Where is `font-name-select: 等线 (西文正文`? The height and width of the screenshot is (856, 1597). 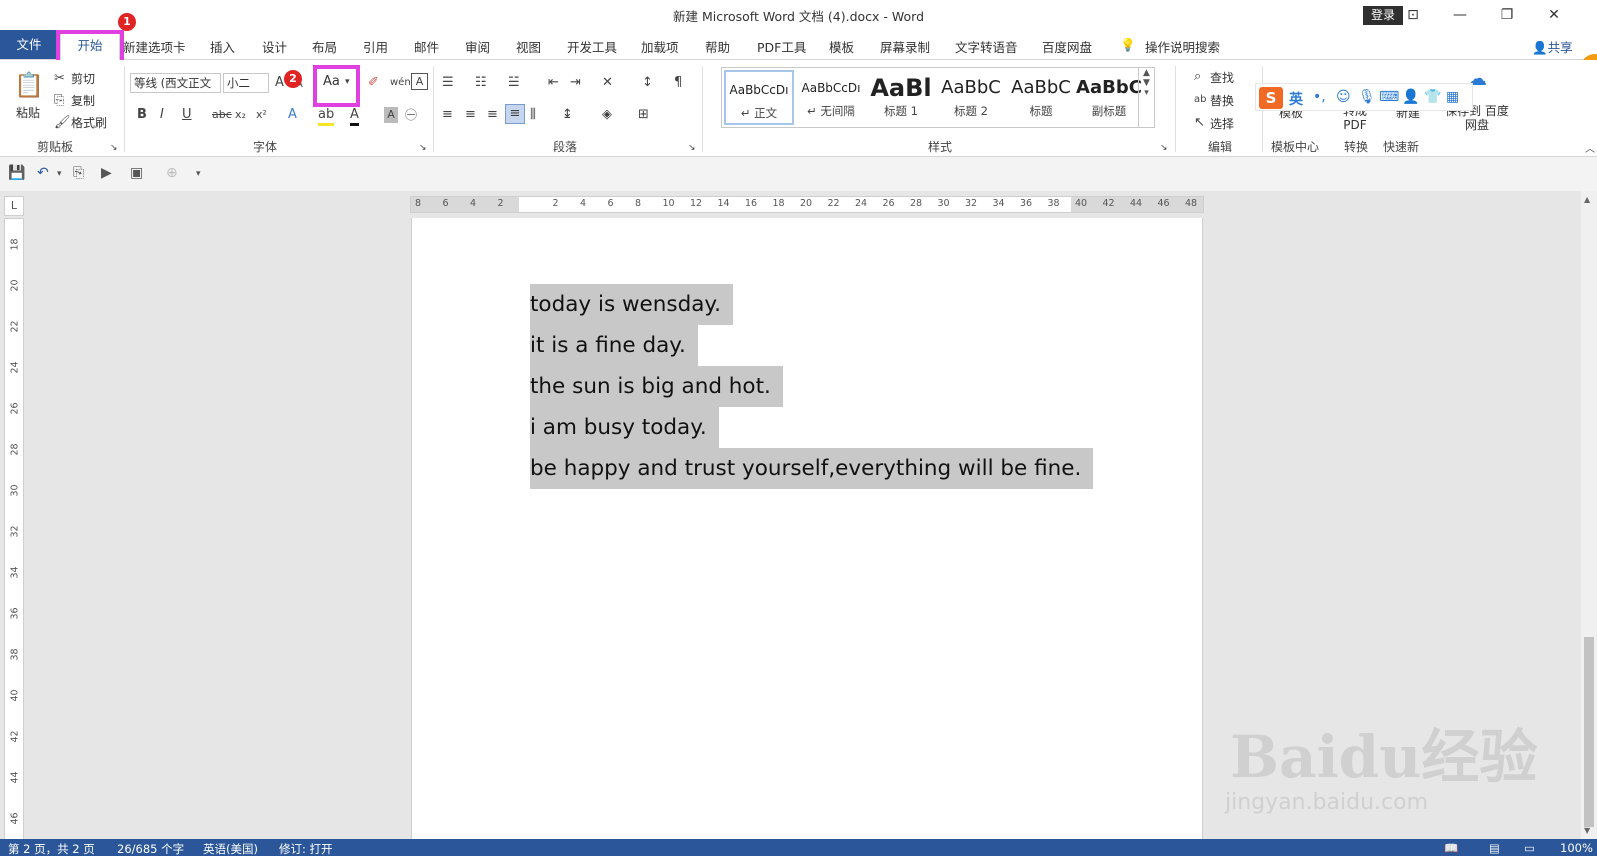 font-name-select: 等线 (西文正文 is located at coordinates (175, 83).